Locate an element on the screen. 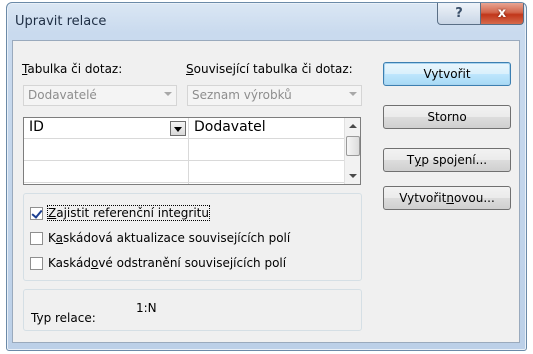 Image resolution: width=533 pixels, height=354 pixels. grid-scrollbar is located at coordinates (352, 151).